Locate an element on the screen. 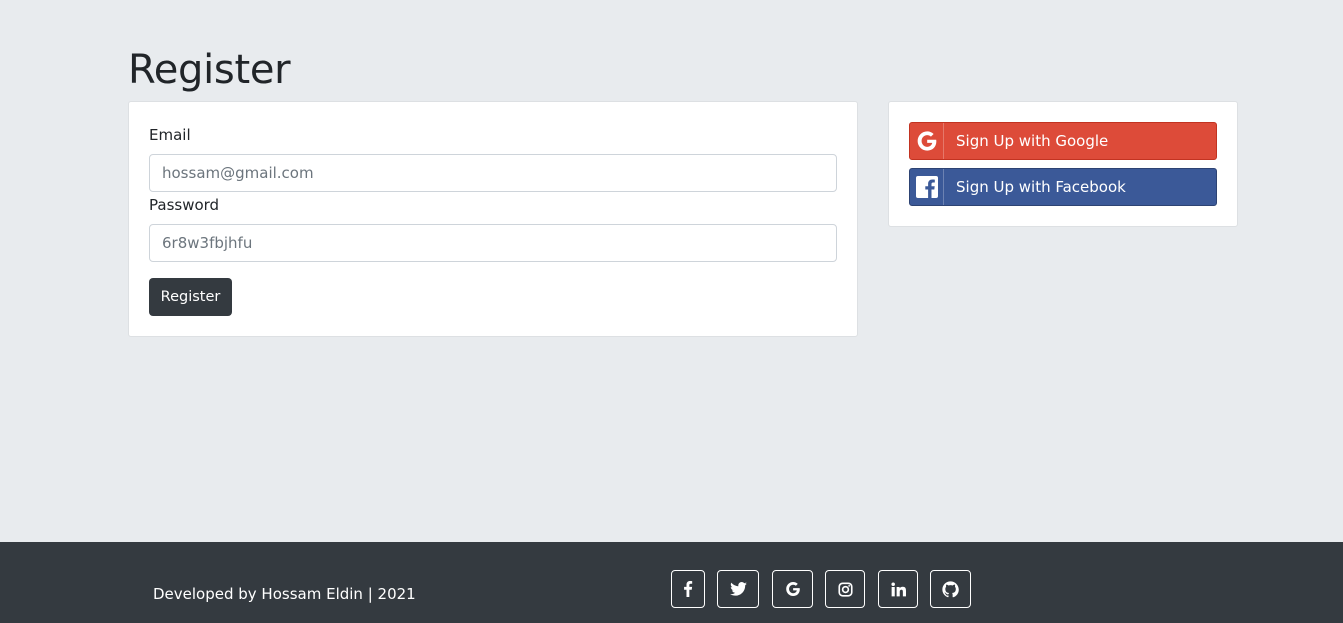 This screenshot has width=1343, height=623. footer-credit: Developed by Hossam Eldin | 2021 is located at coordinates (284, 594).